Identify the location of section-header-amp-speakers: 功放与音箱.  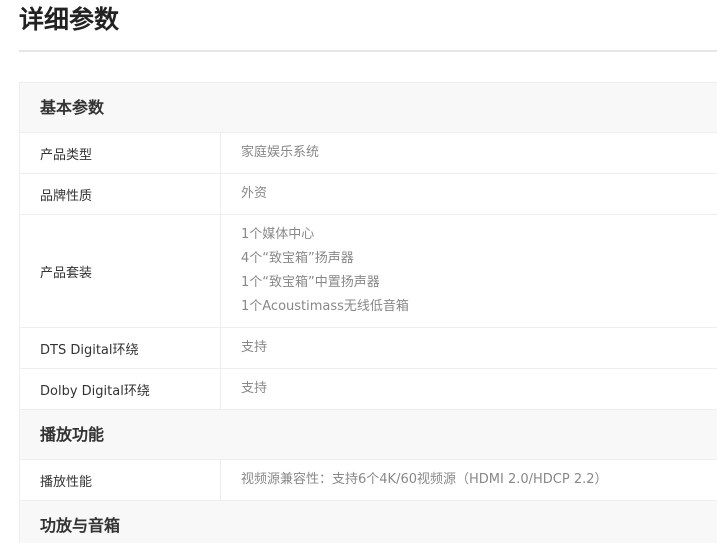
(368, 522).